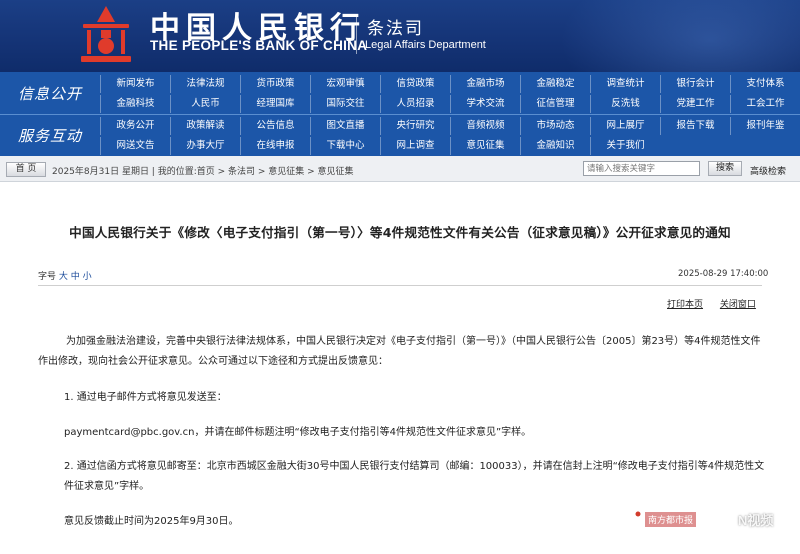 The width and height of the screenshot is (800, 554). What do you see at coordinates (275, 84) in the screenshot?
I see `nav-item: 货币政策` at bounding box center [275, 84].